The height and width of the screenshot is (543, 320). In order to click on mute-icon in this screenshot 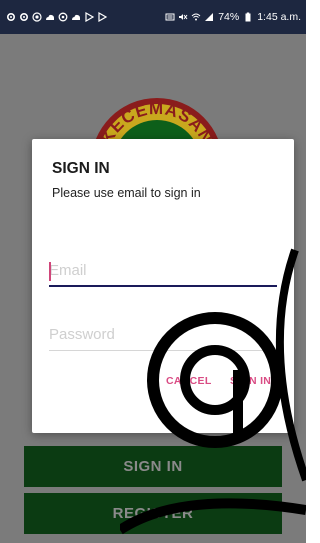, I will do `click(183, 17)`.